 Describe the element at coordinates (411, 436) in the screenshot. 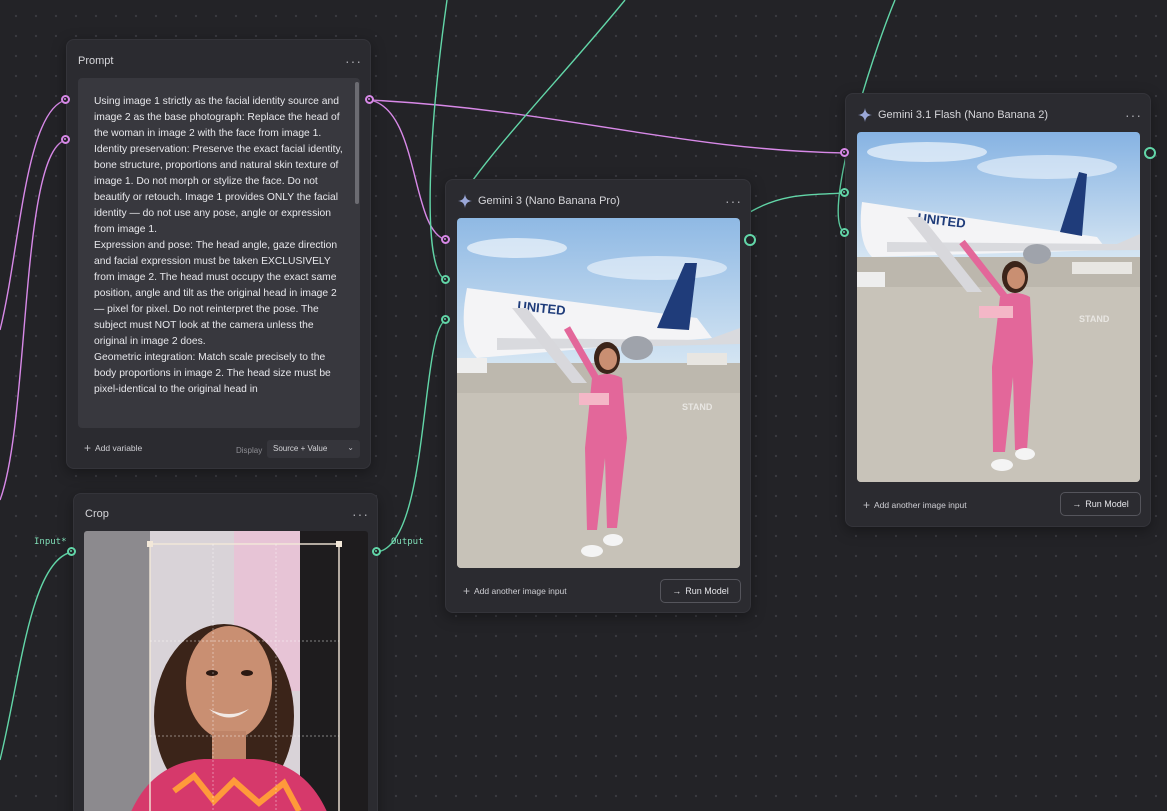

I see `wire-crop-to-gemini3` at that location.